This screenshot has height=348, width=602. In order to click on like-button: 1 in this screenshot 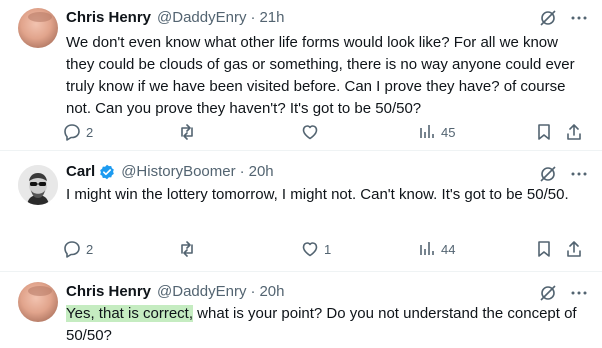, I will do `click(315, 249)`.